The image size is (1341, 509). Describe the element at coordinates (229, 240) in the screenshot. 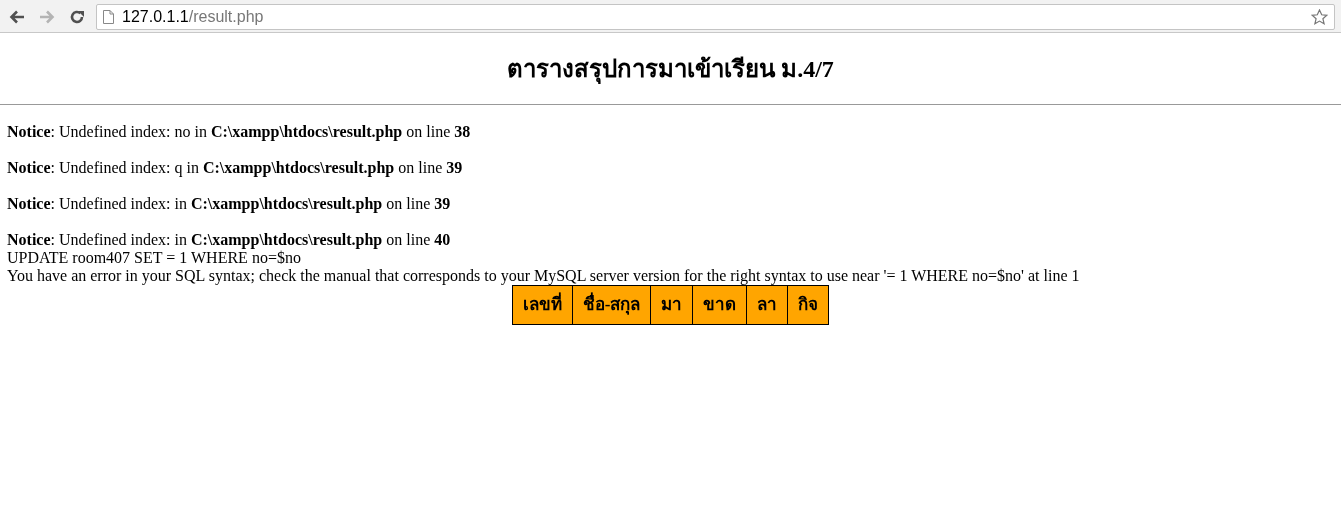

I see `notice-message: Notice: Undefined index: in C:\xampp\htdocs\result.php on line 40` at that location.